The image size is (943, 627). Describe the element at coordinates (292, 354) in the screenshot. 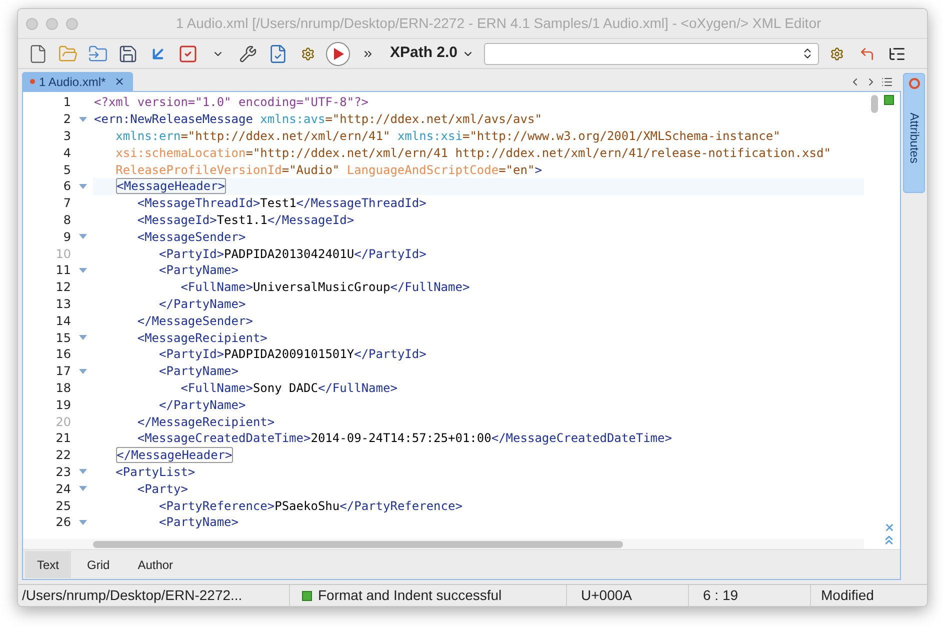

I see `code-line: <PartyId>PADPIDA2009101501Y</PartyId>` at that location.